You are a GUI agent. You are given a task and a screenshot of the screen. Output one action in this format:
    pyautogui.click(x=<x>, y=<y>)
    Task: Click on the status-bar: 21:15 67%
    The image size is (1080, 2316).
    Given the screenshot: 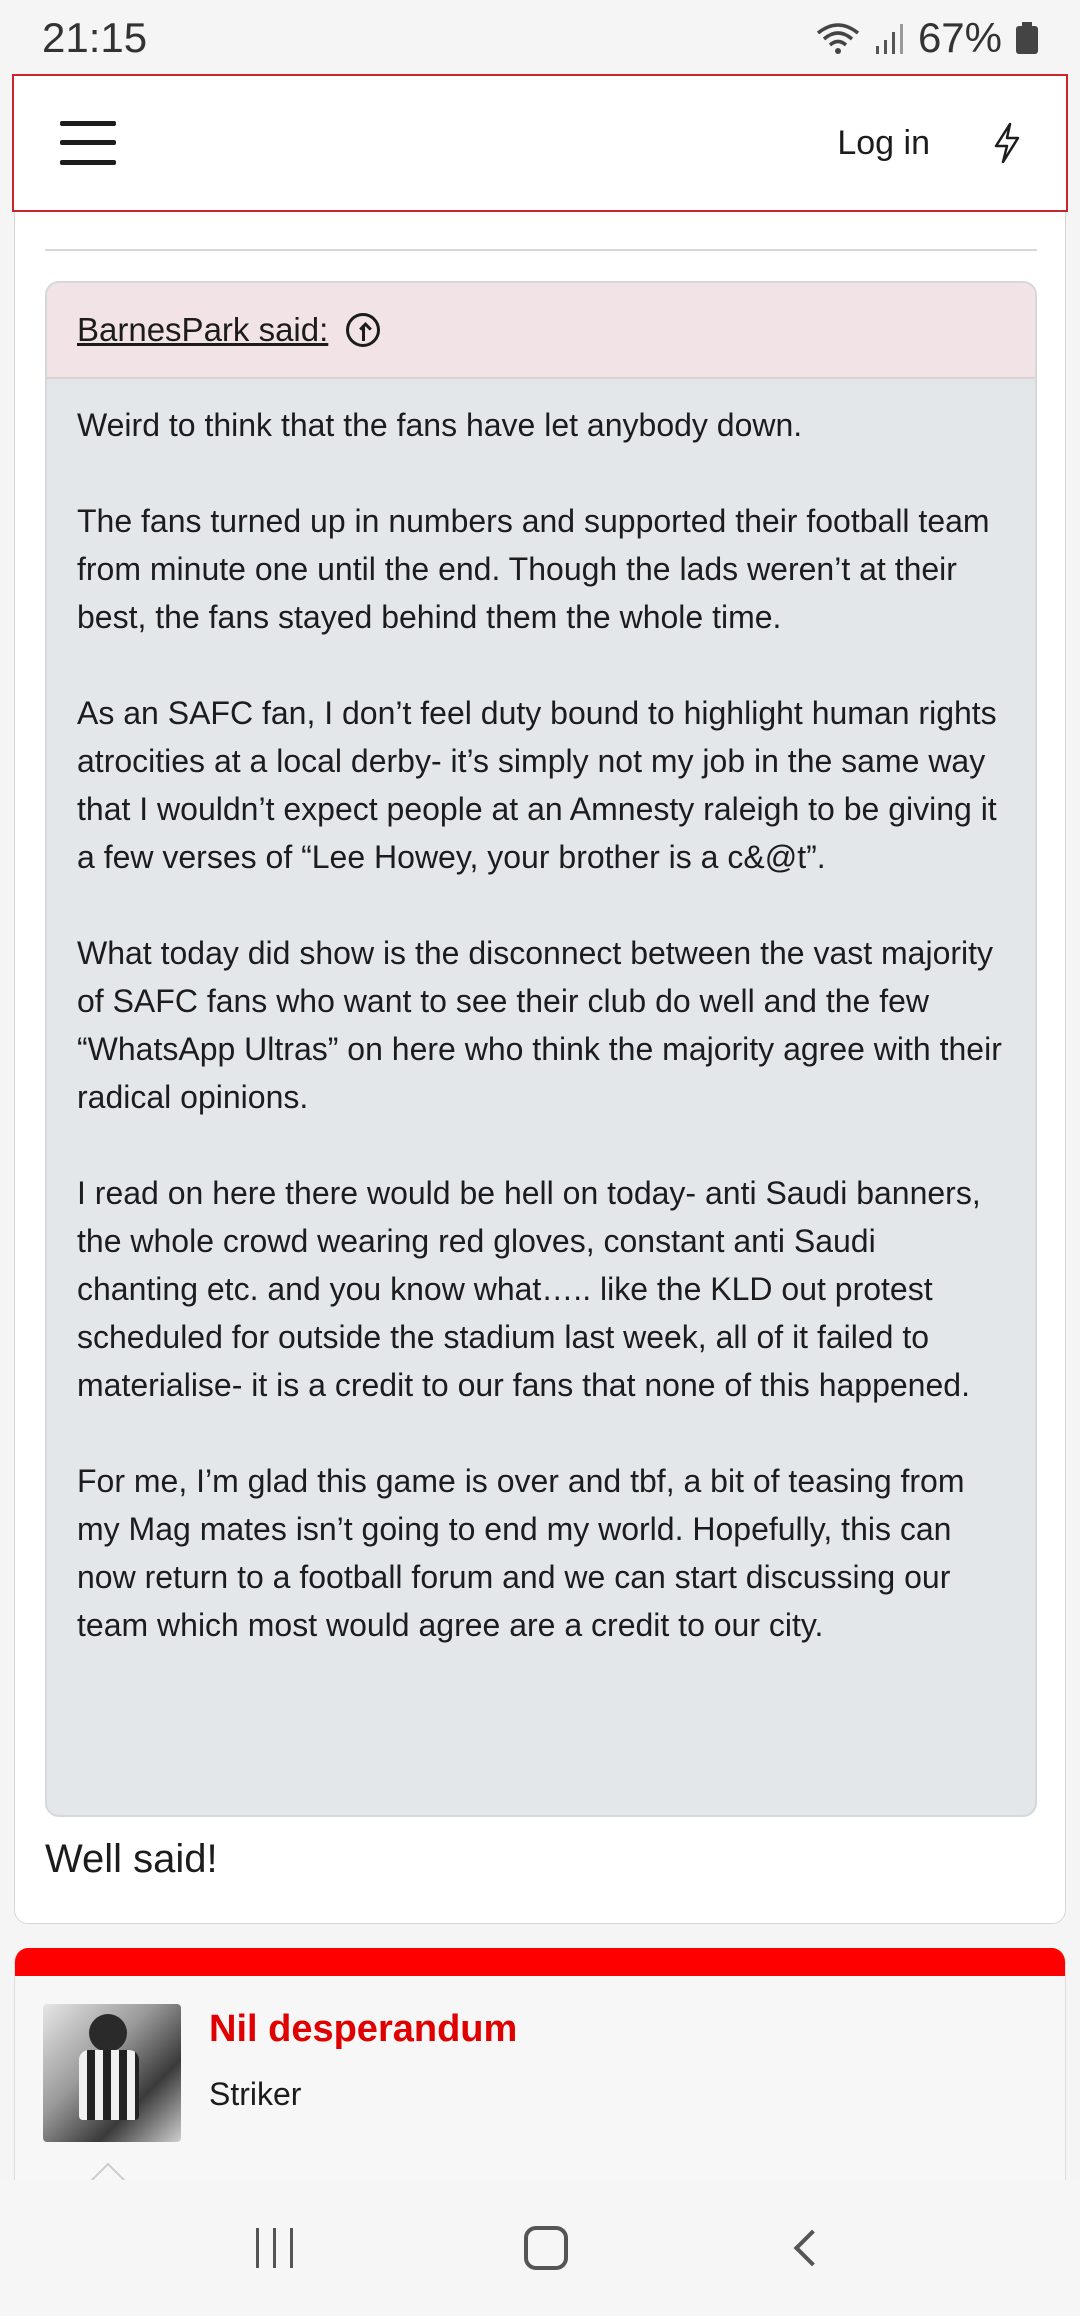 What is the action you would take?
    pyautogui.click(x=540, y=38)
    